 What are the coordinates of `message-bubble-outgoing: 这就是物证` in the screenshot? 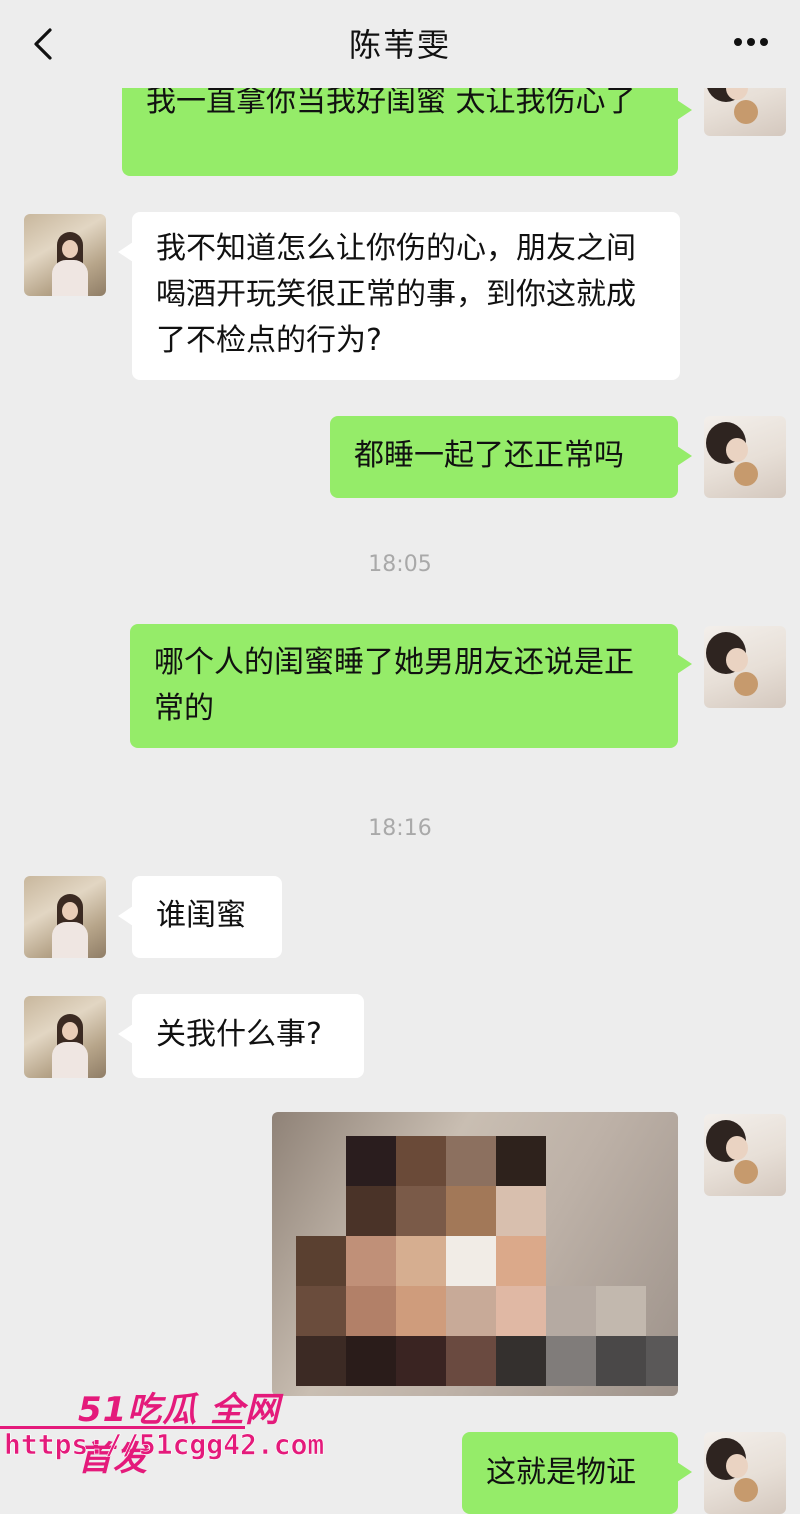 It's located at (577, 1473).